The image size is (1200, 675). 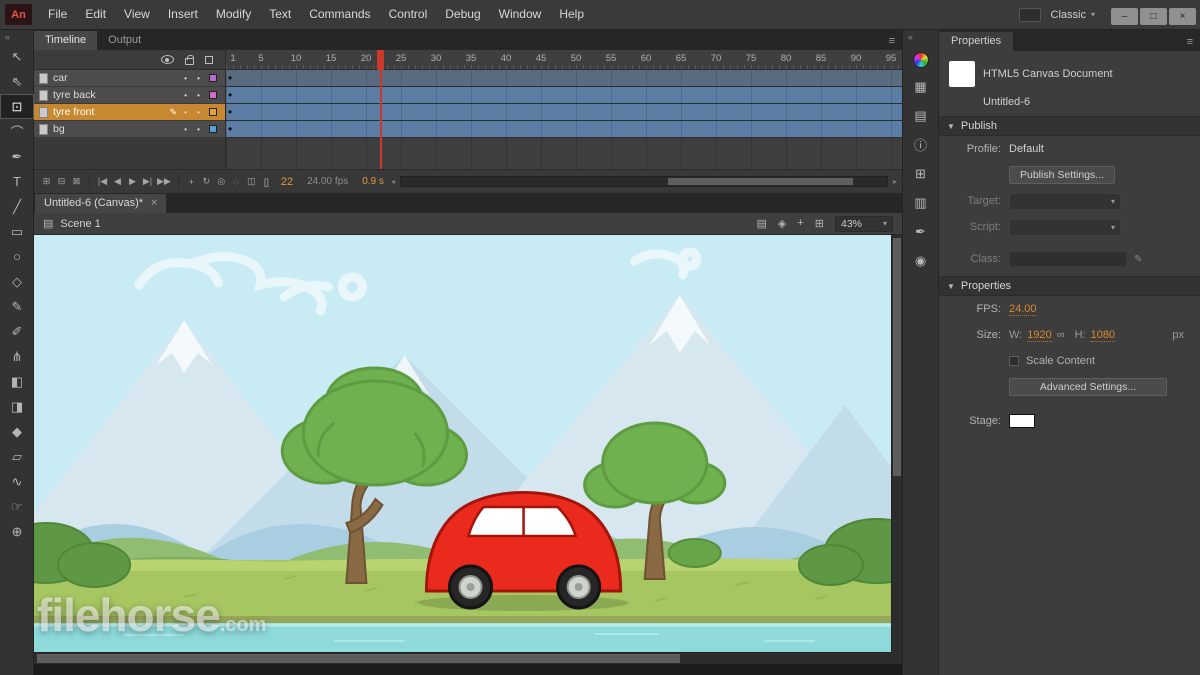 I want to click on frame-span-tyre-back: •, so click(x=564, y=95).